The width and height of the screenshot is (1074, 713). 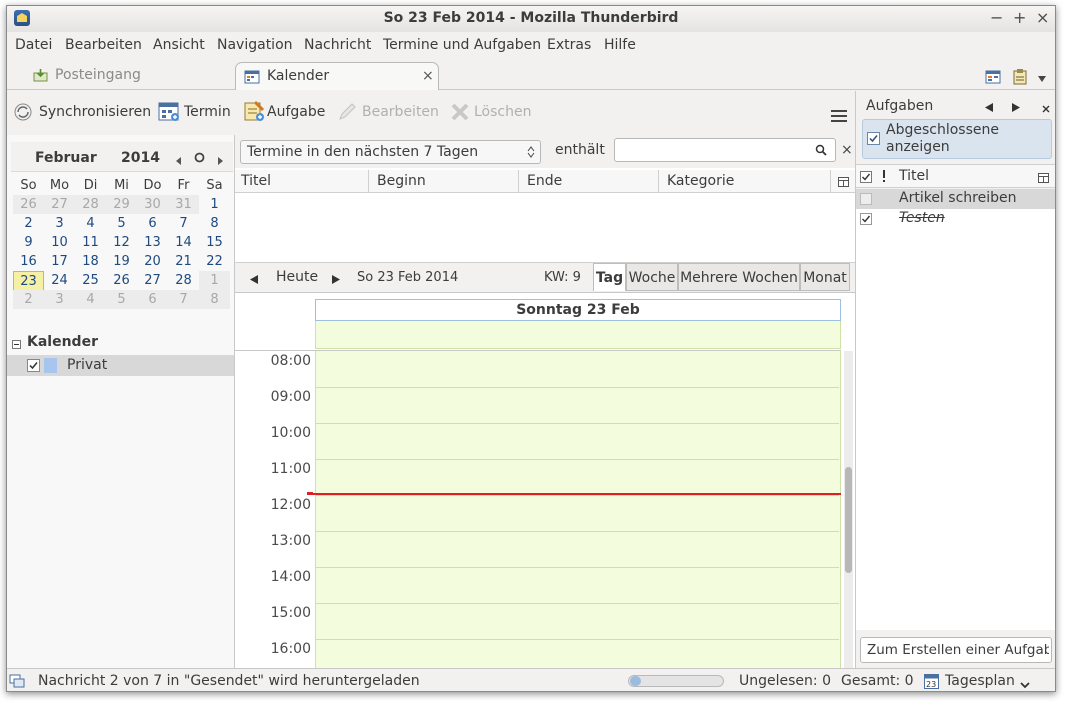 What do you see at coordinates (121, 242) in the screenshot?
I see `mini-calendar-day: 12` at bounding box center [121, 242].